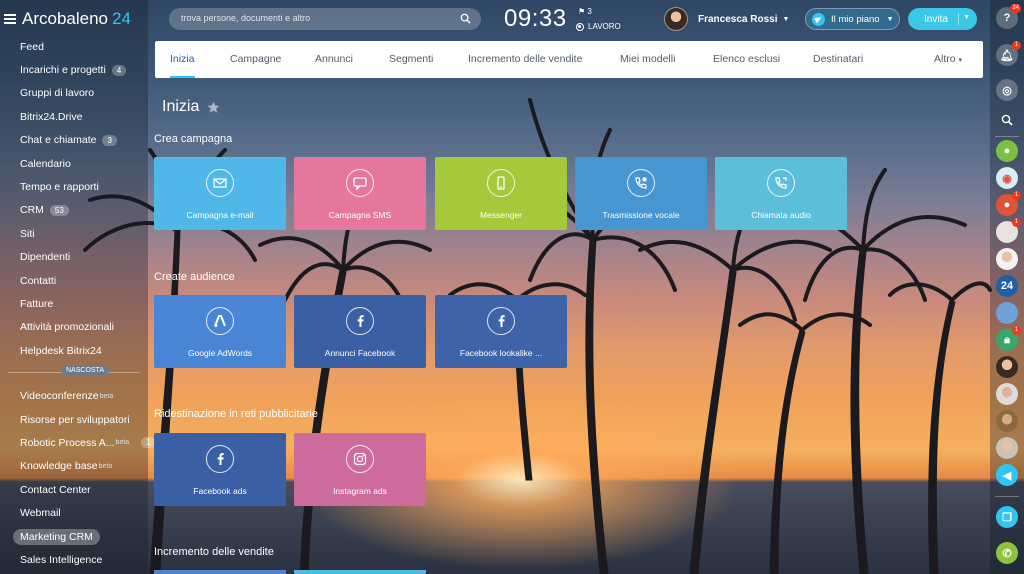  I want to click on tile-audio-call: Chiamata audio, so click(781, 193).